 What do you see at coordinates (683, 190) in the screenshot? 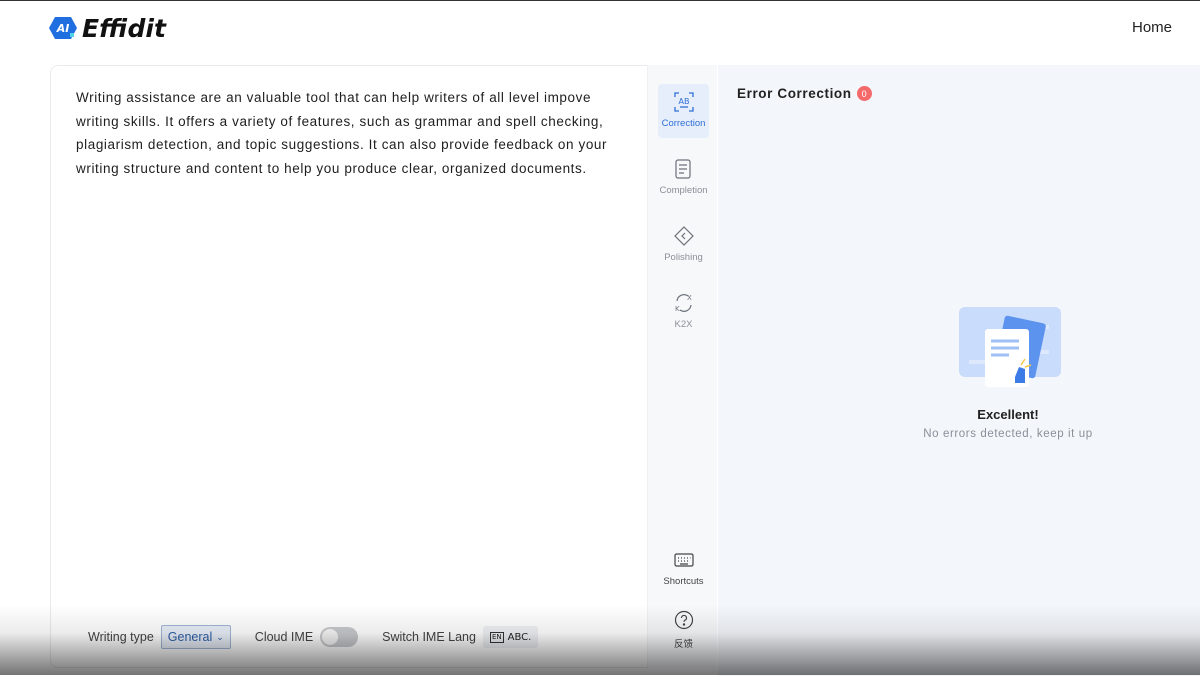
I see `tool-label: Completion` at bounding box center [683, 190].